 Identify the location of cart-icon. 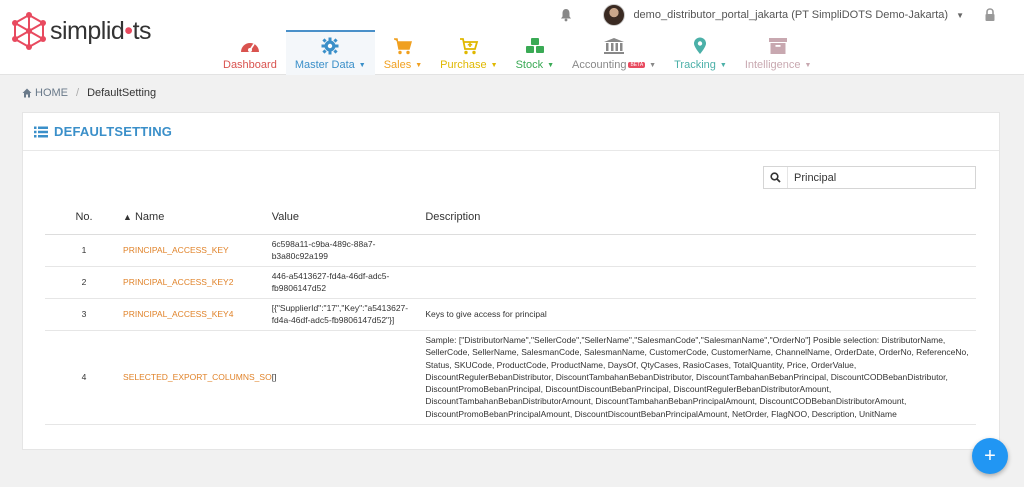
(403, 46).